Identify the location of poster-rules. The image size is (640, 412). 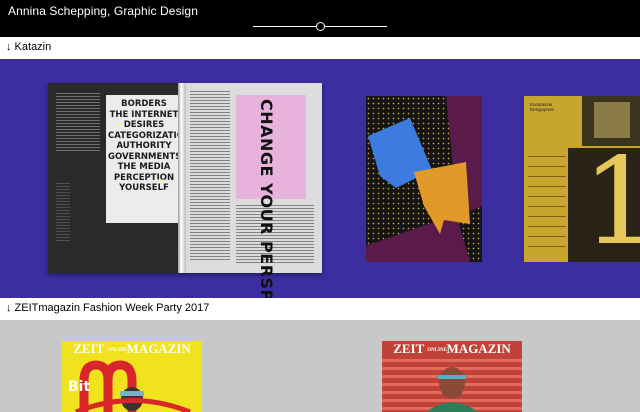
(547, 206).